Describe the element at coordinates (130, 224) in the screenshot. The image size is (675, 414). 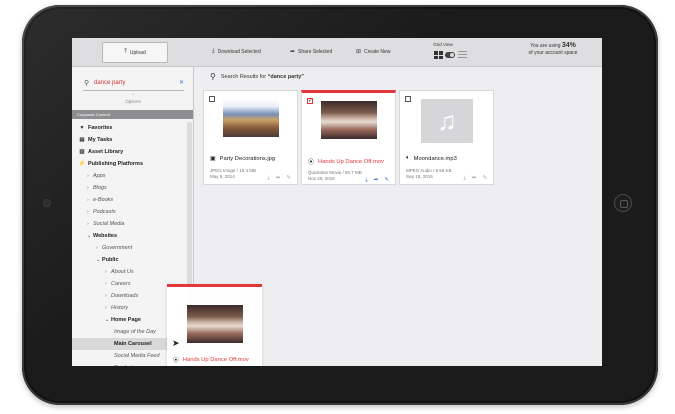
I see `sidebar-item-social-media: › Social Media` at that location.